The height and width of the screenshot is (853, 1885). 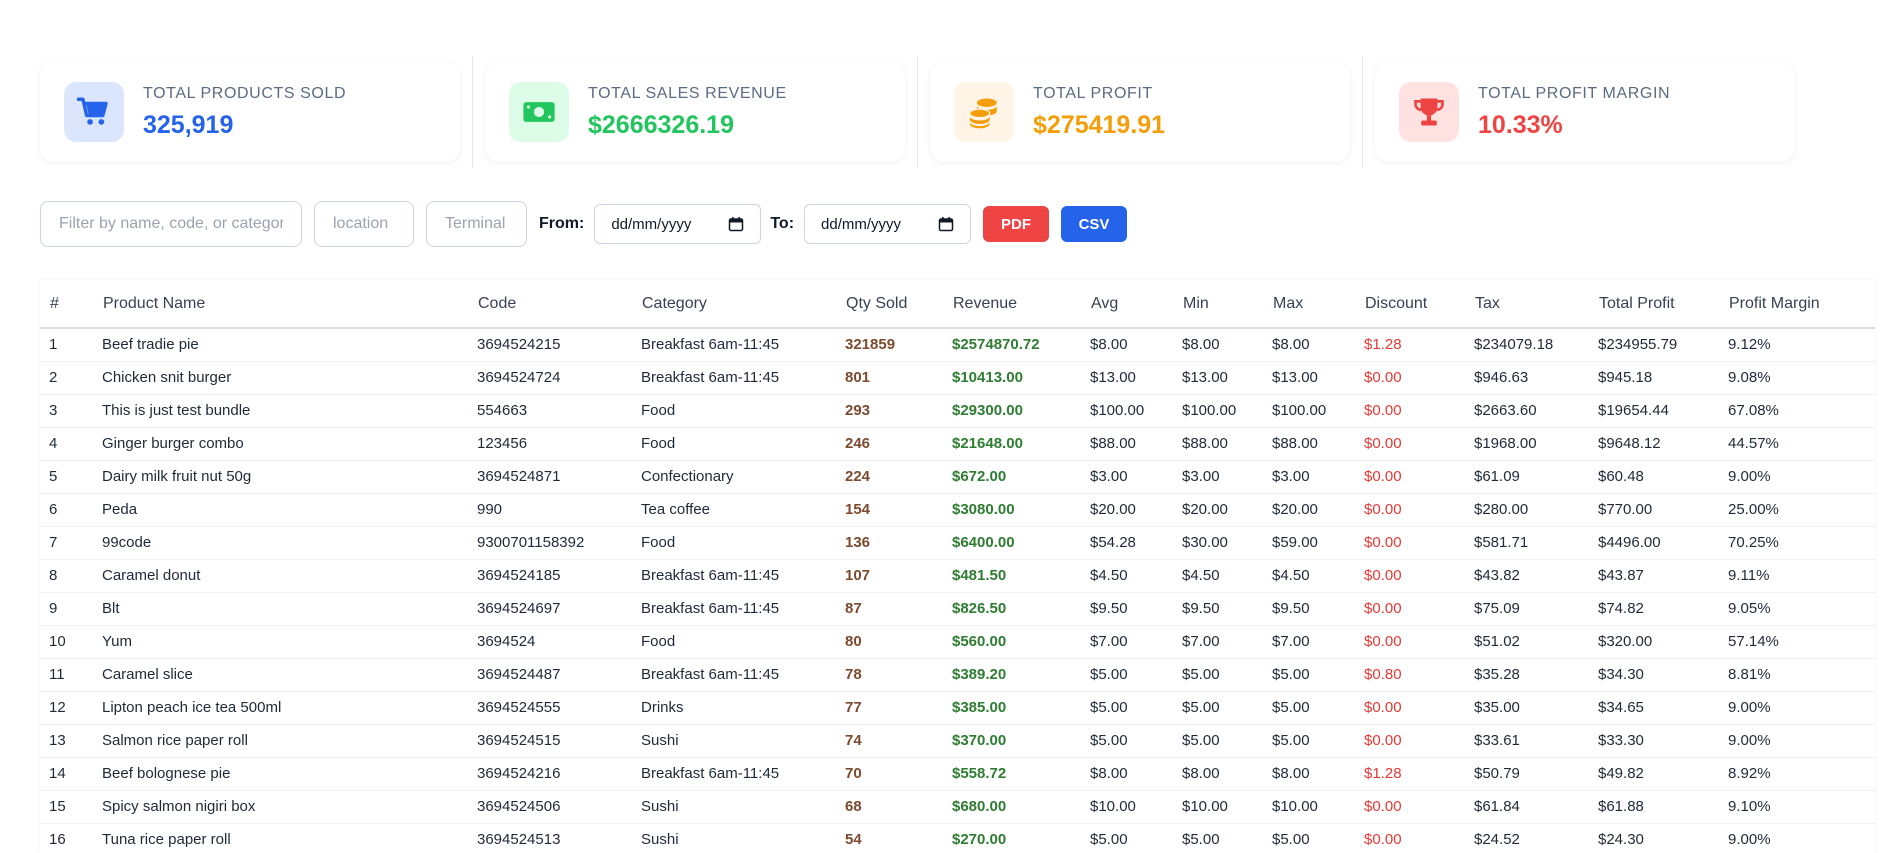 What do you see at coordinates (1797, 378) in the screenshot?
I see `cell-profit-margin: 9.08%` at bounding box center [1797, 378].